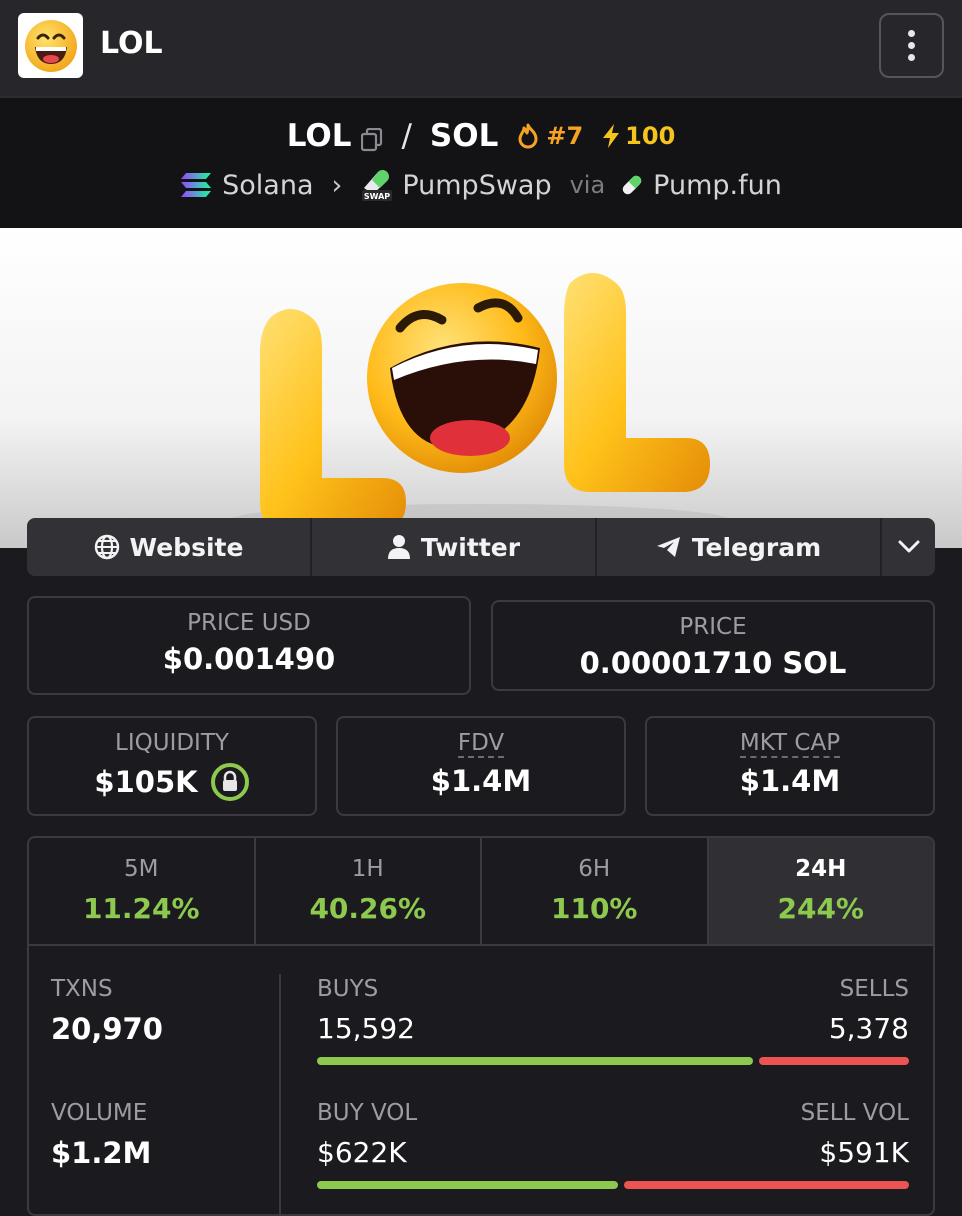 The height and width of the screenshot is (1216, 962). Describe the element at coordinates (713, 663) in the screenshot. I see `price-native-value: 0.00001710 SOL` at that location.